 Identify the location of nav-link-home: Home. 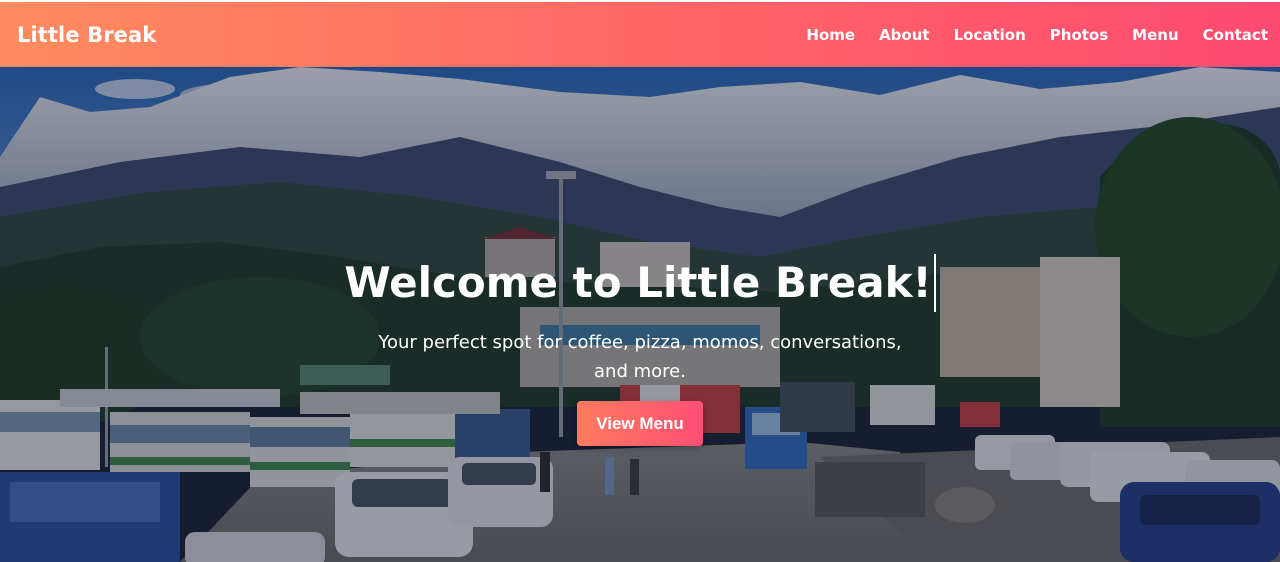
(830, 35).